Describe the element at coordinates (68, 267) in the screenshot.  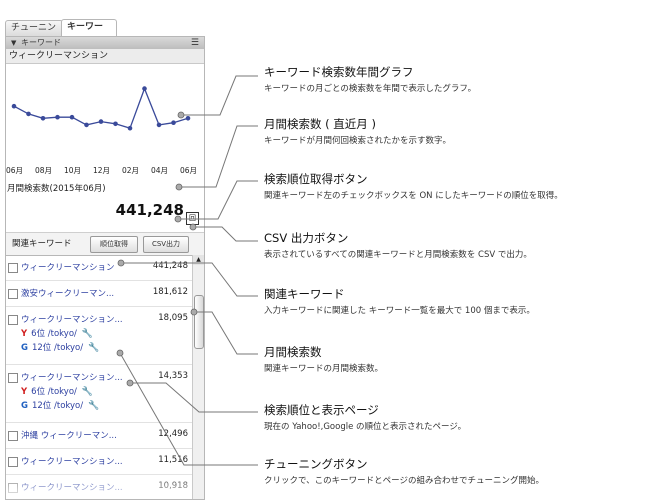
I see `row-keyword-link: ウィークリーマンション` at that location.